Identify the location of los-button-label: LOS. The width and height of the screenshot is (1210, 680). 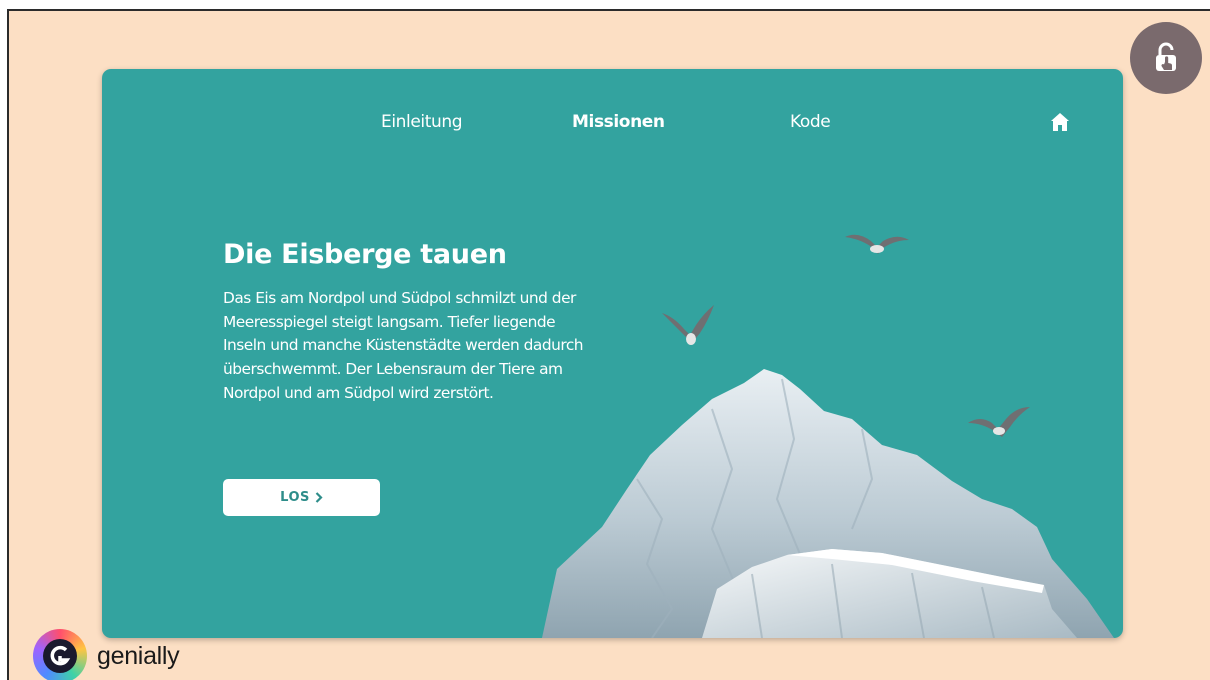
(295, 497).